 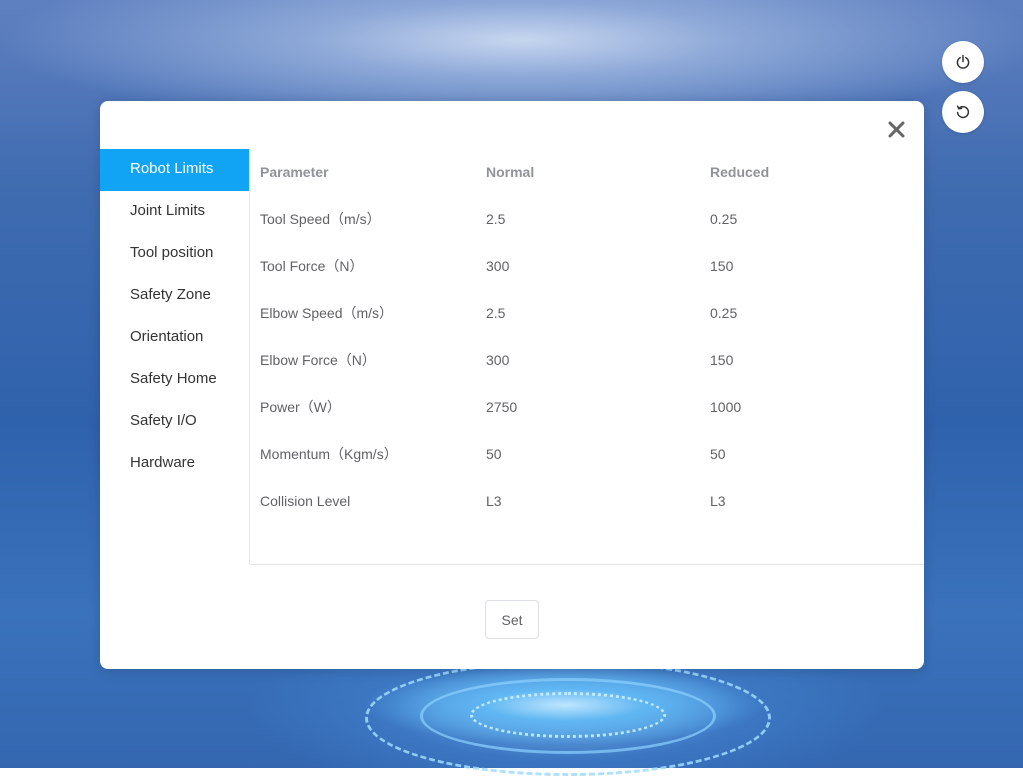 What do you see at coordinates (585, 218) in the screenshot?
I see `table-row: Tool Speed（m/s） 2.5 0.25` at bounding box center [585, 218].